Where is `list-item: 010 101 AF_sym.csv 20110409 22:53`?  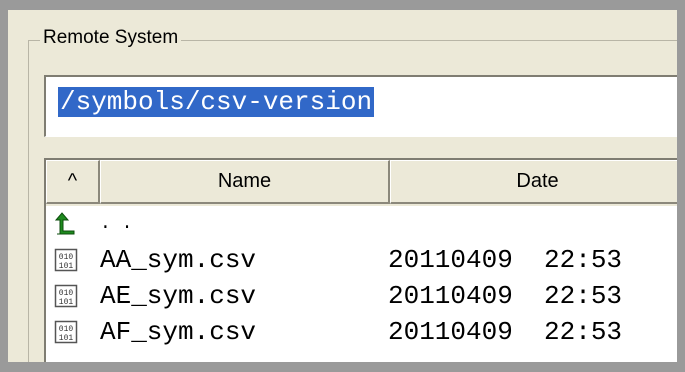
list-item: 010 101 AF_sym.csv 20110409 22:53 is located at coordinates (361, 332).